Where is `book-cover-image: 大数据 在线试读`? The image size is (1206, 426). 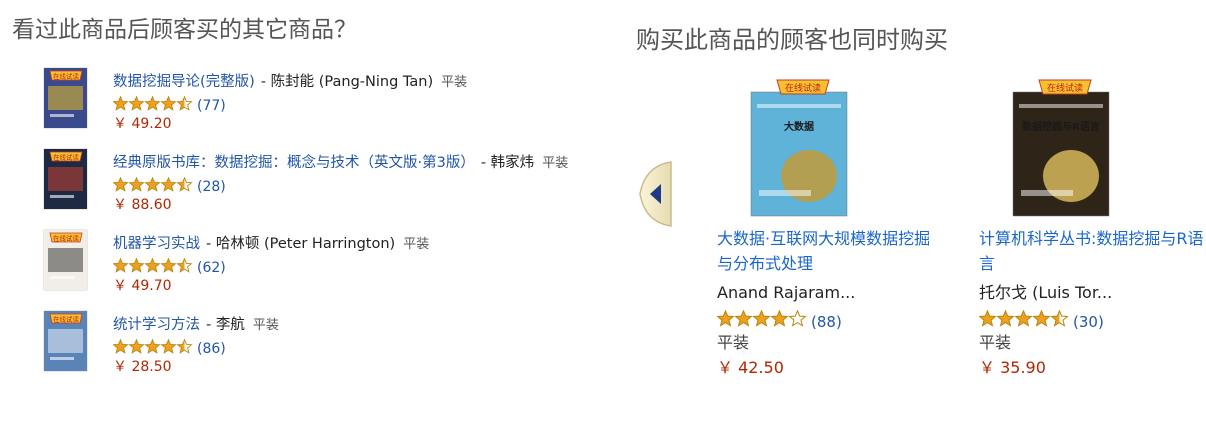 book-cover-image: 大数据 在线试读 is located at coordinates (799, 148).